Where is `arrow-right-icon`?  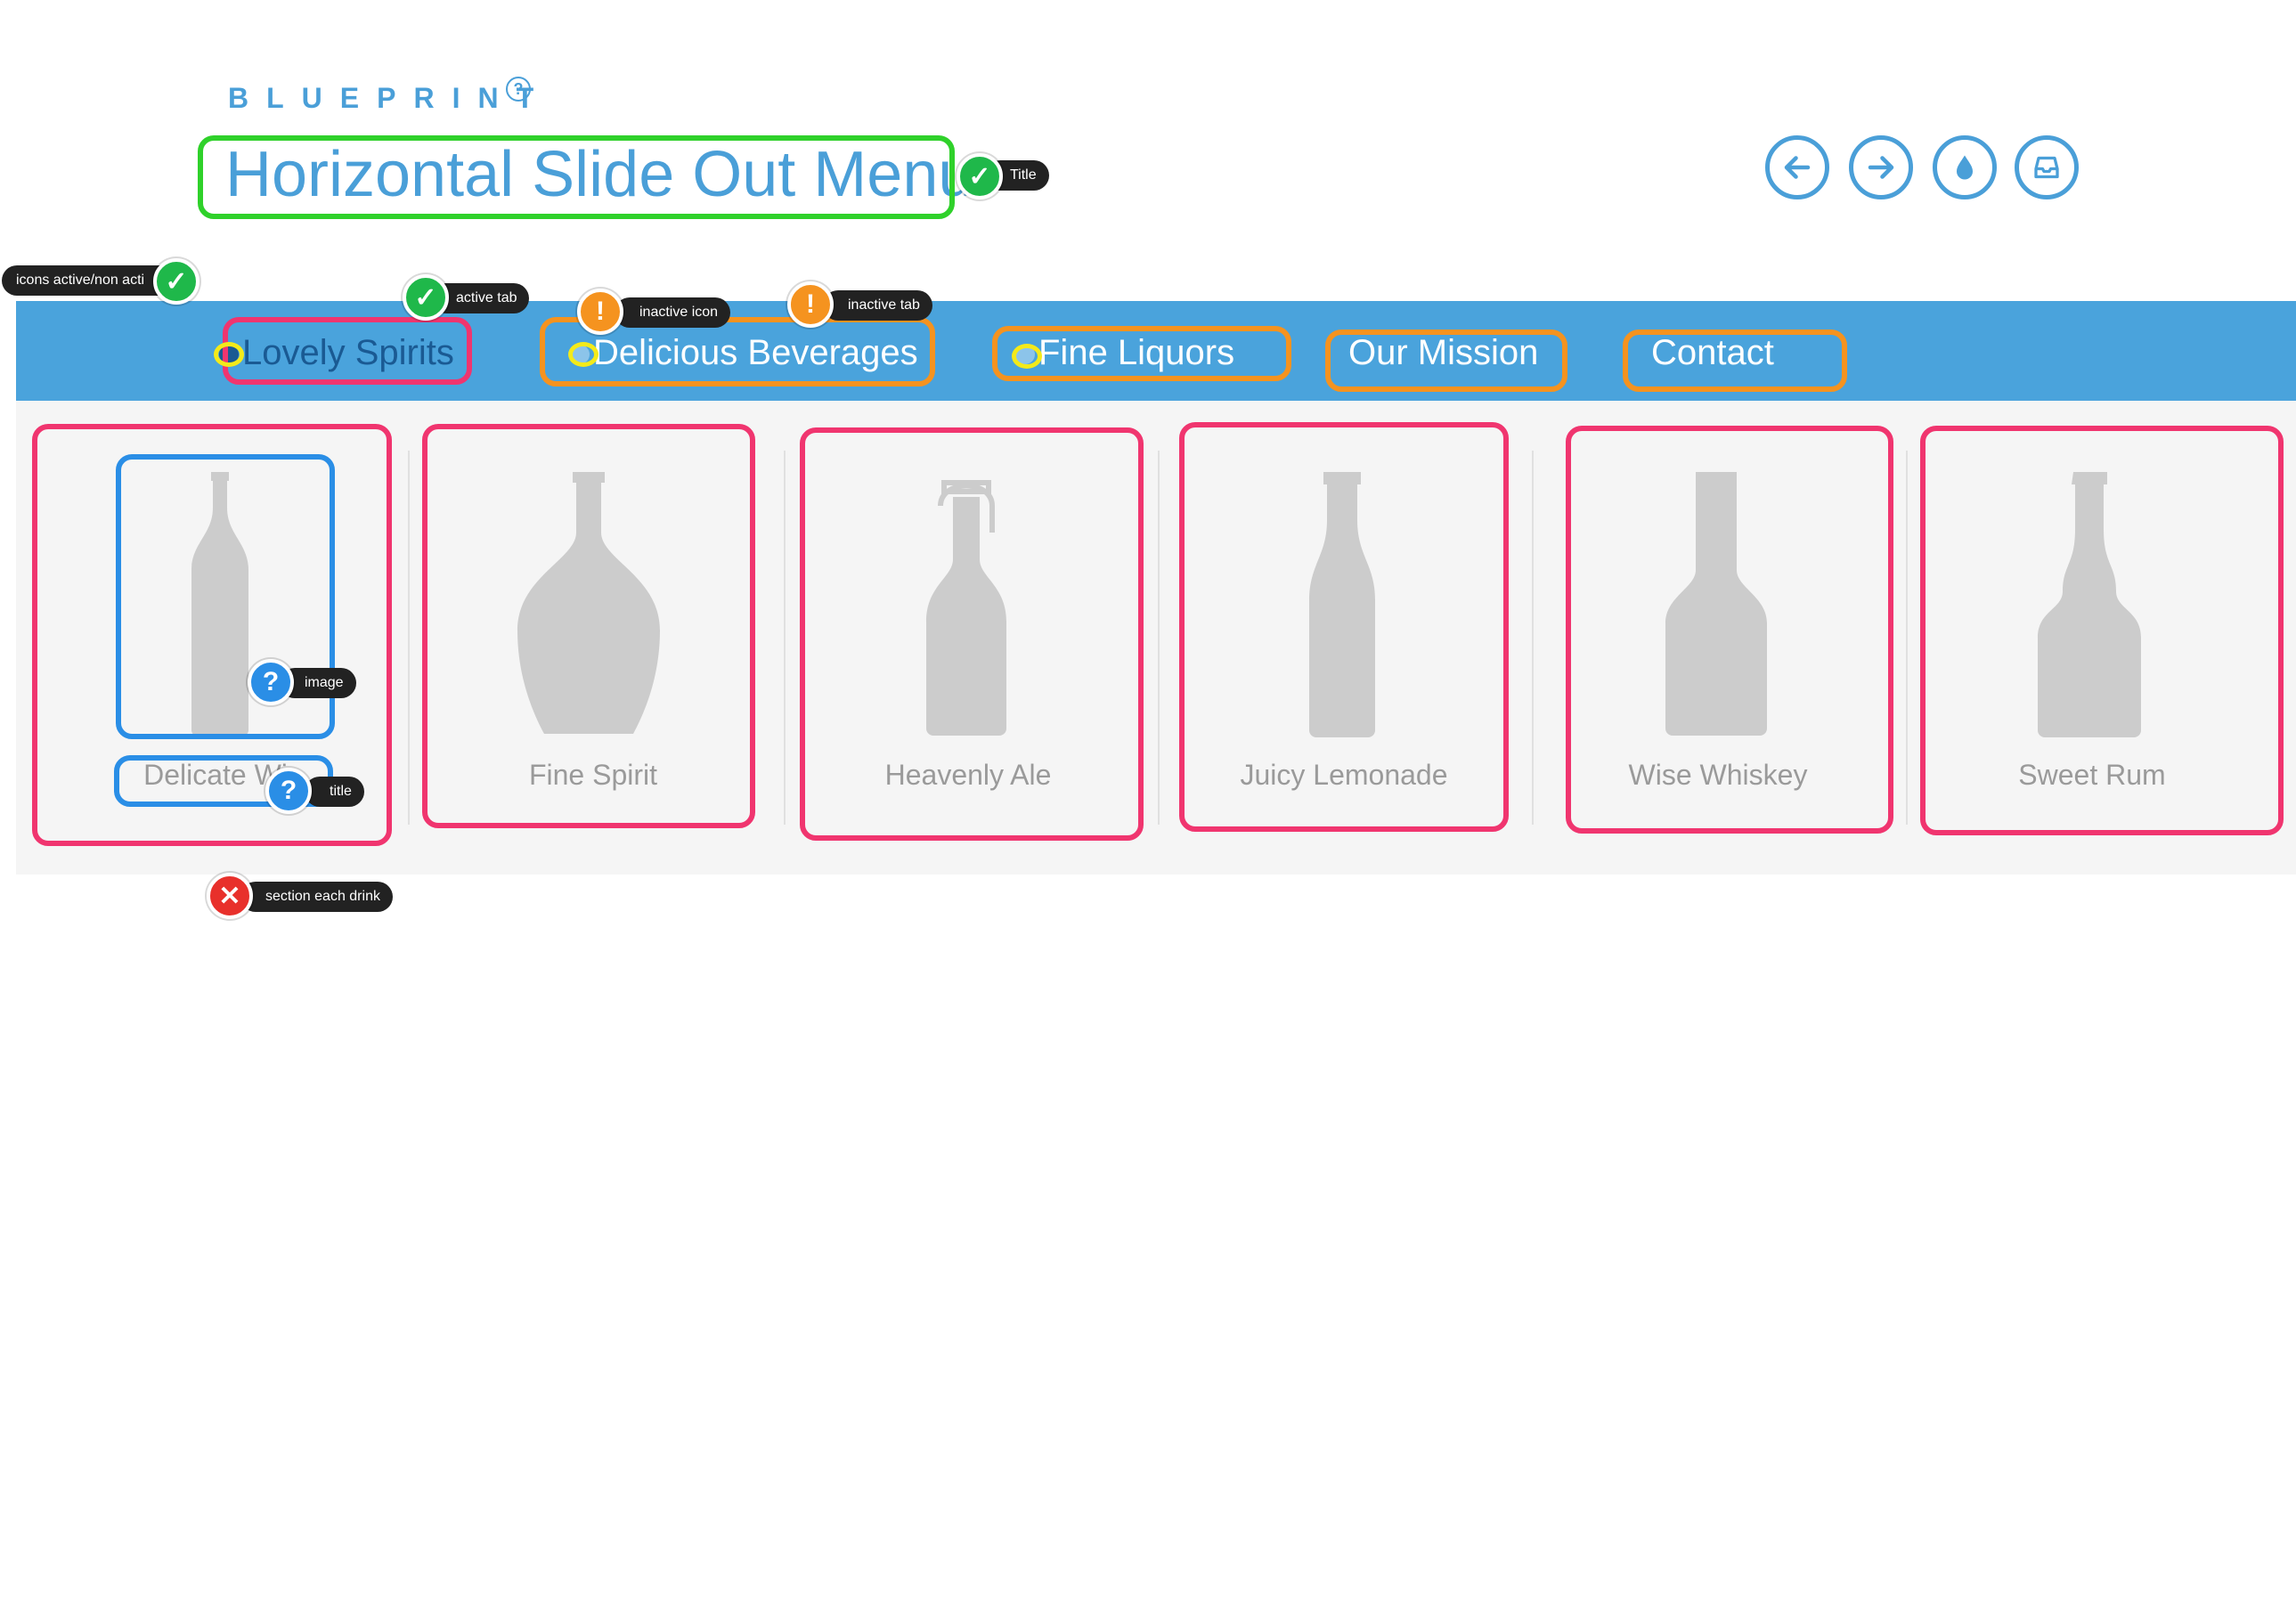
arrow-right-icon is located at coordinates (1881, 167).